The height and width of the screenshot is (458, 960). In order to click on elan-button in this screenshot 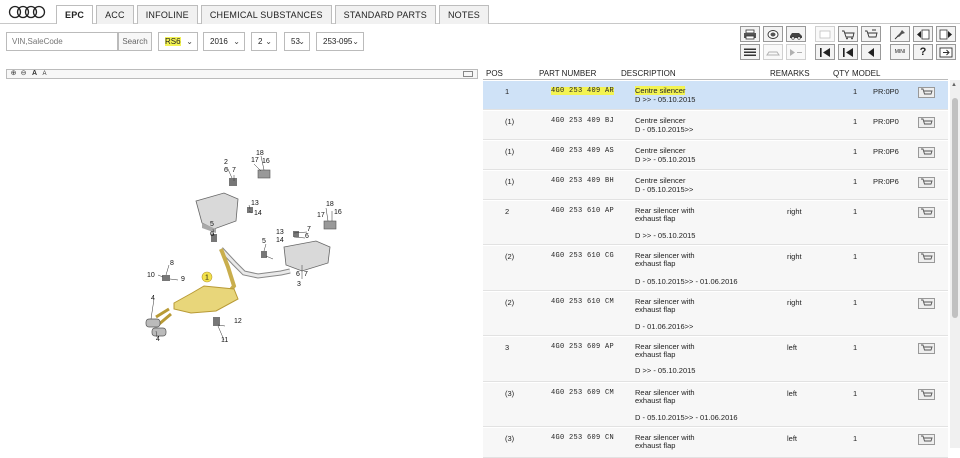, I will do `click(825, 34)`.